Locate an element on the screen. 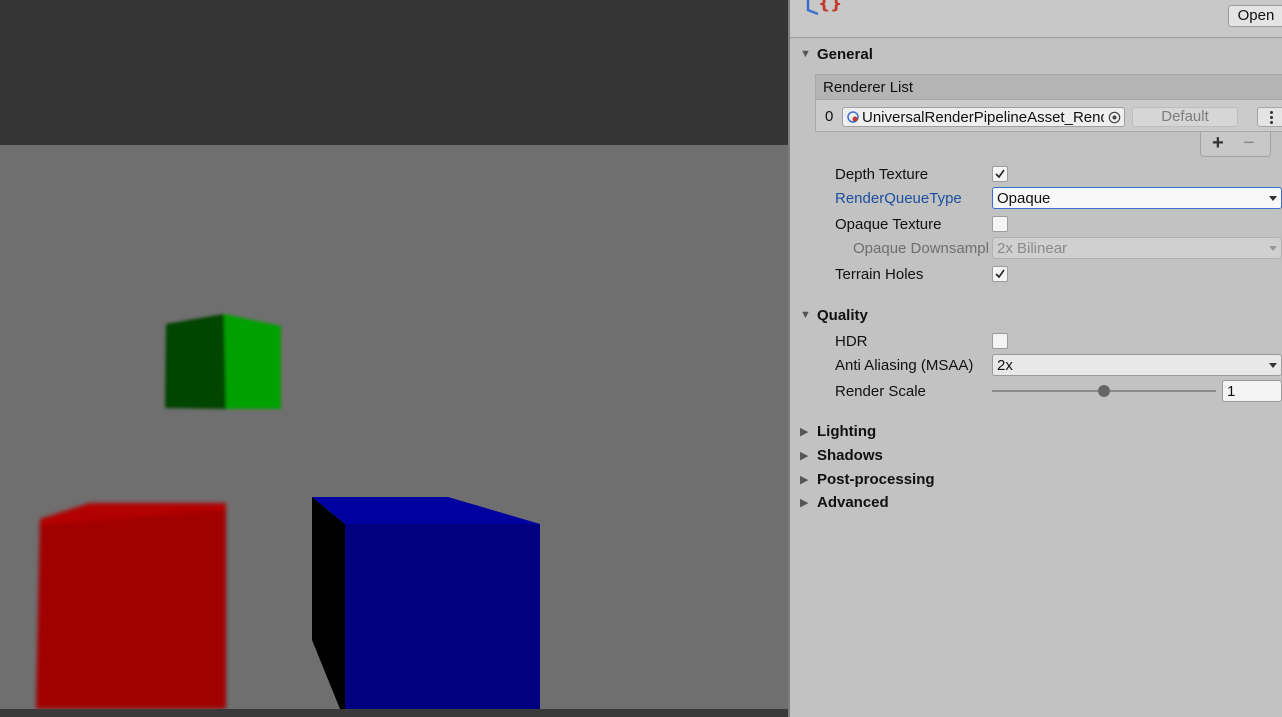 The image size is (1282, 717). hdr-row: HDR is located at coordinates (1036, 341).